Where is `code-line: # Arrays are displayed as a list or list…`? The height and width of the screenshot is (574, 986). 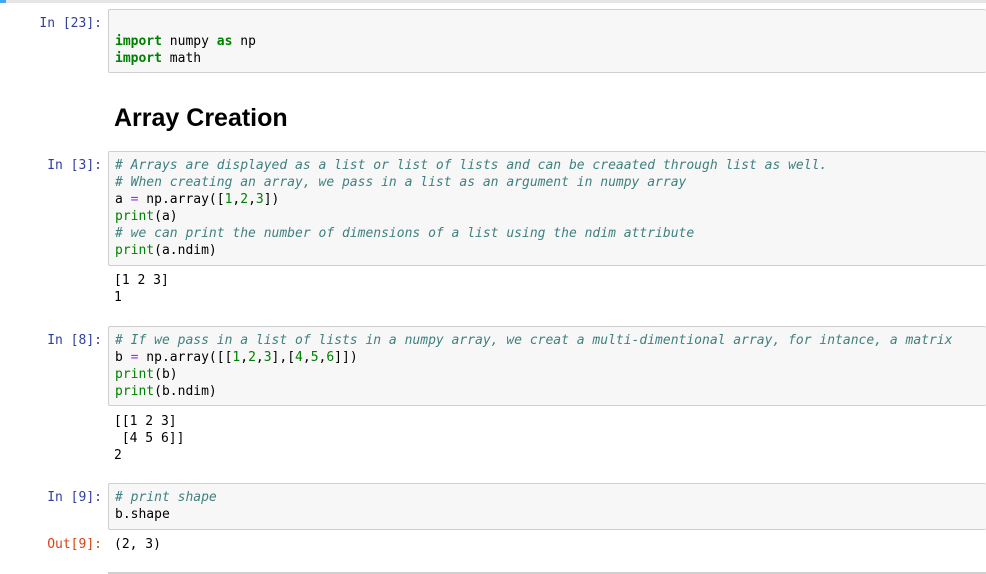
code-line: # Arrays are displayed as a list or list… is located at coordinates (471, 165).